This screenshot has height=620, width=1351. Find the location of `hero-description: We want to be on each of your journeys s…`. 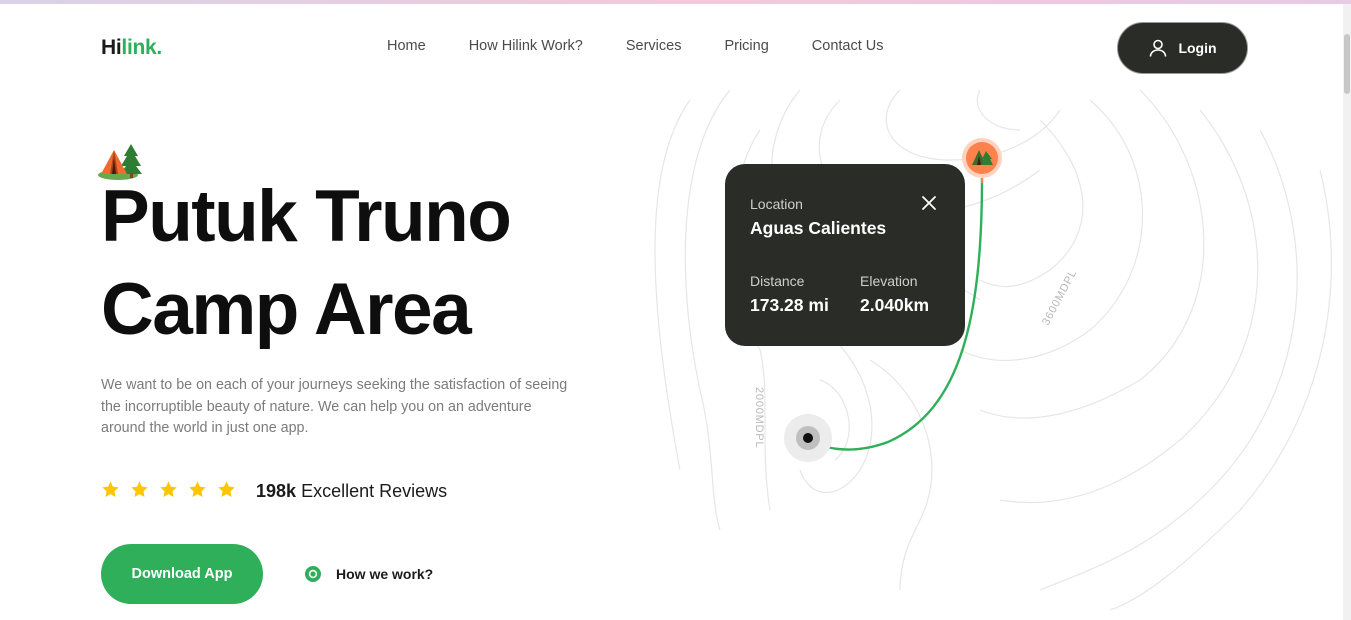

hero-description: We want to be on each of your journeys s… is located at coordinates (334, 406).